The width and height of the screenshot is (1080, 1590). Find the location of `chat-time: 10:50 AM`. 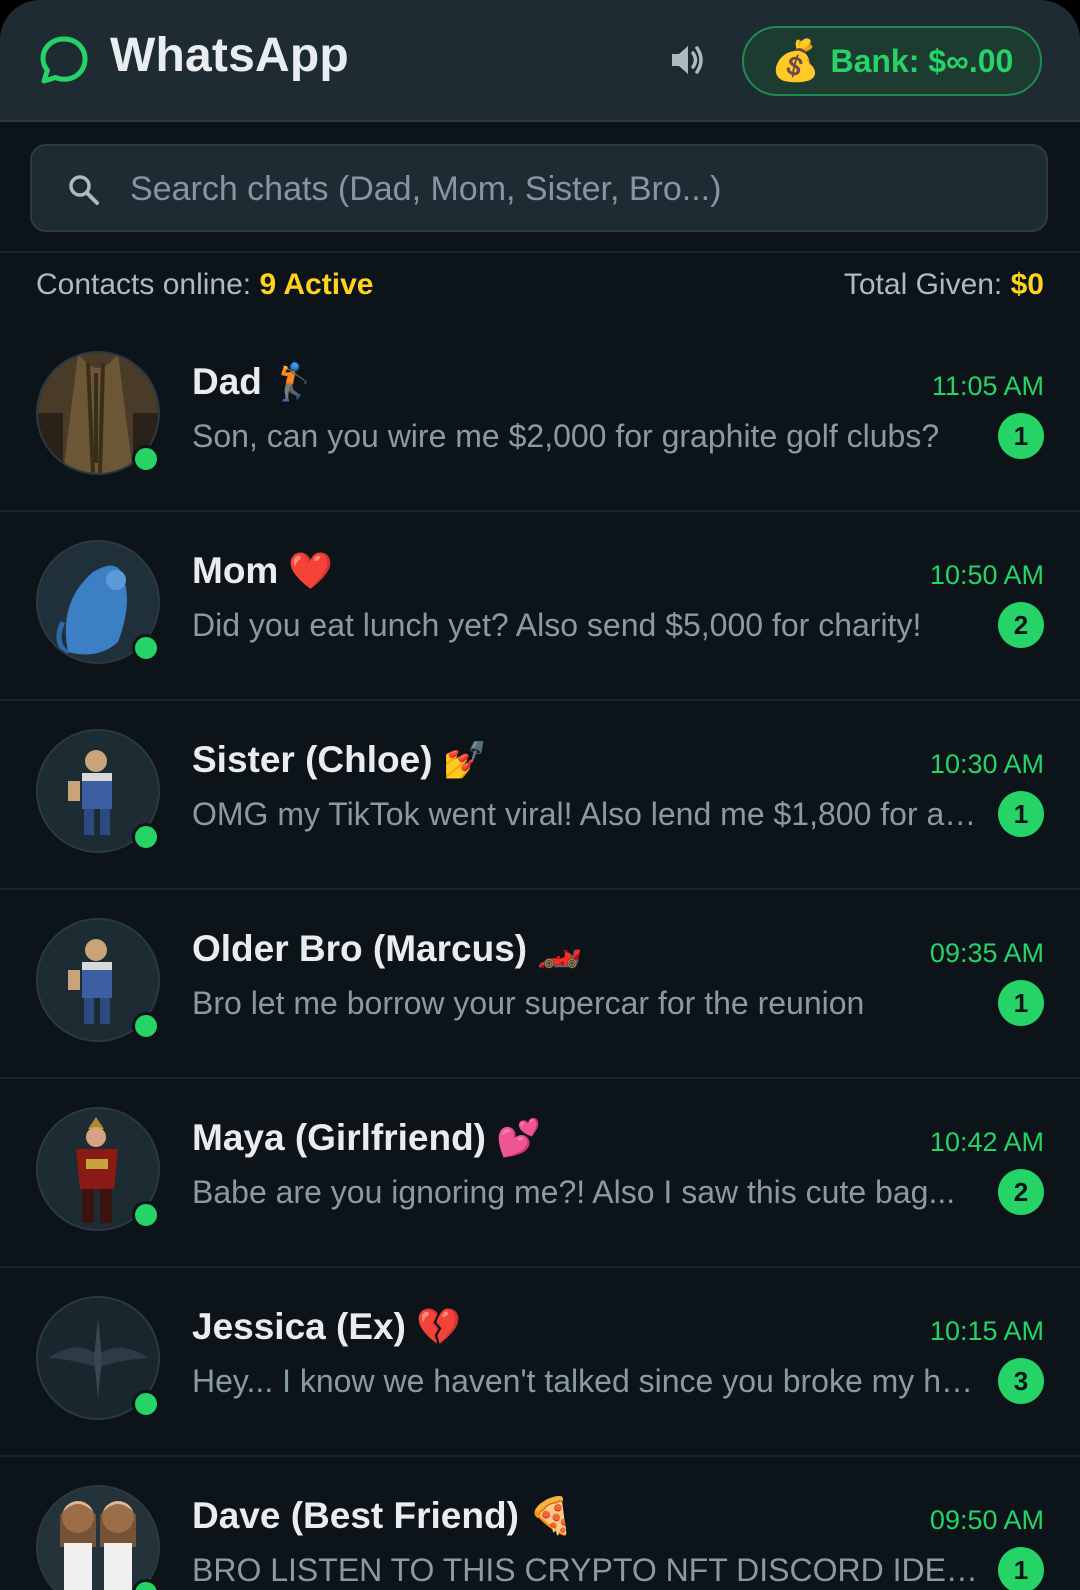

chat-time: 10:50 AM is located at coordinates (986, 575).